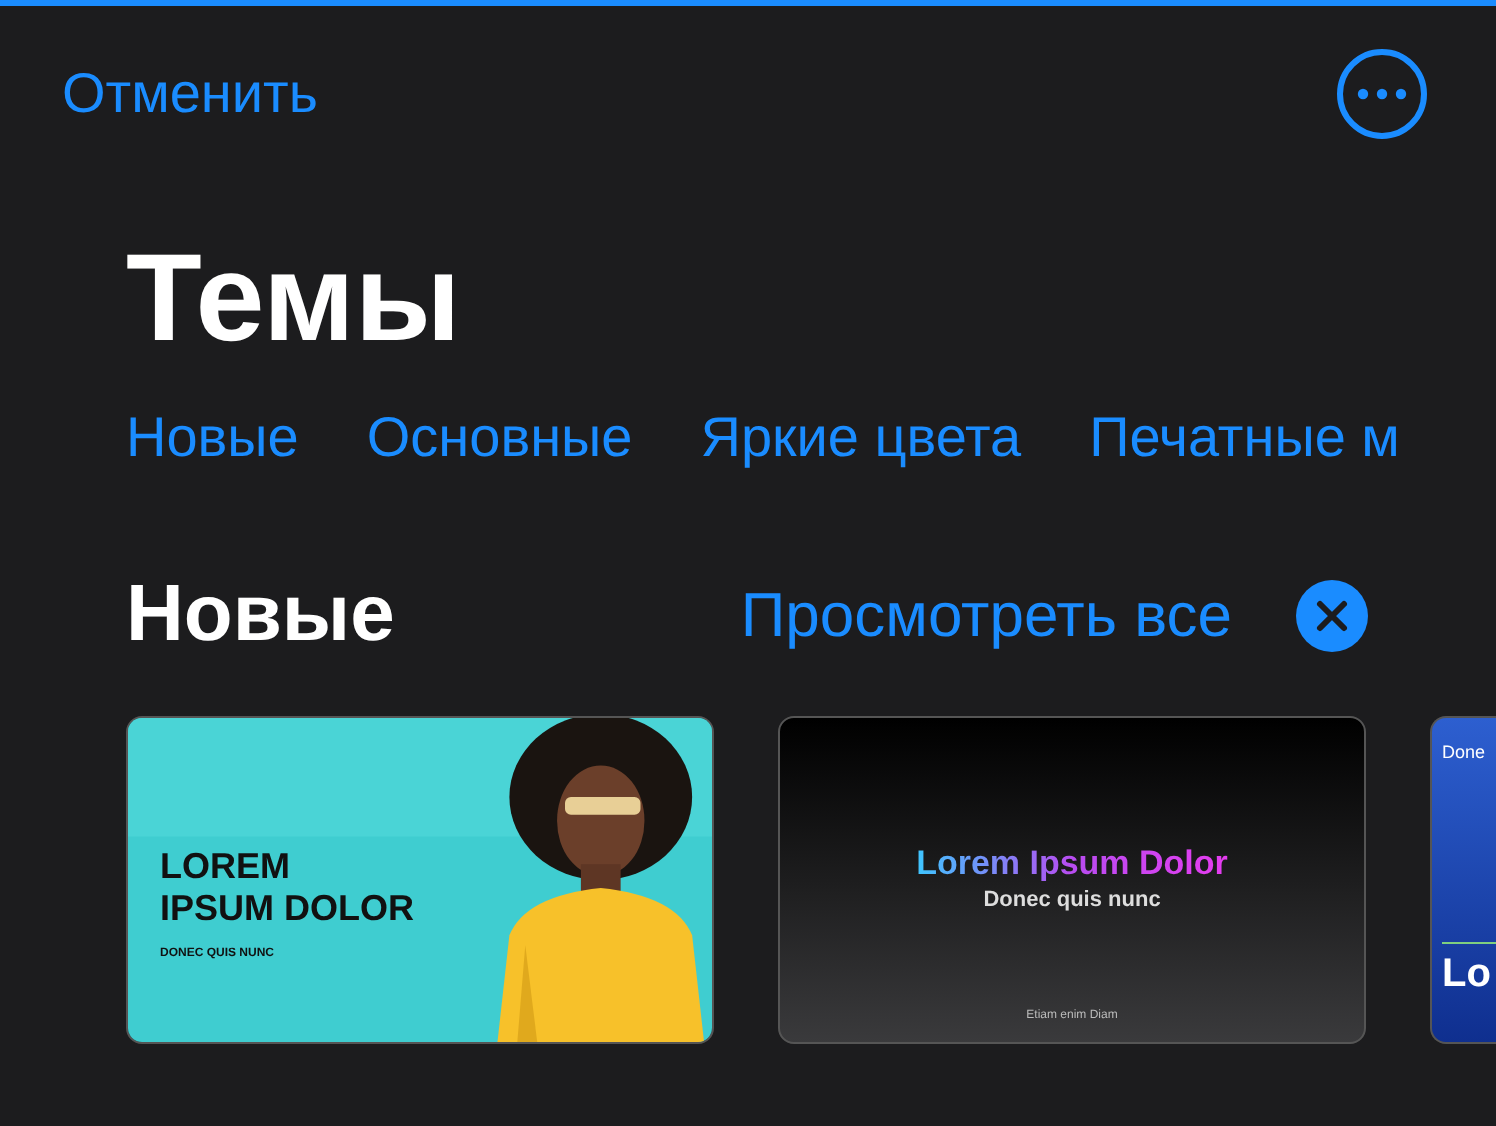 Image resolution: width=1496 pixels, height=1126 pixels. Describe the element at coordinates (287, 909) in the screenshot. I see `theme-title: IPSUM DOLOR` at that location.